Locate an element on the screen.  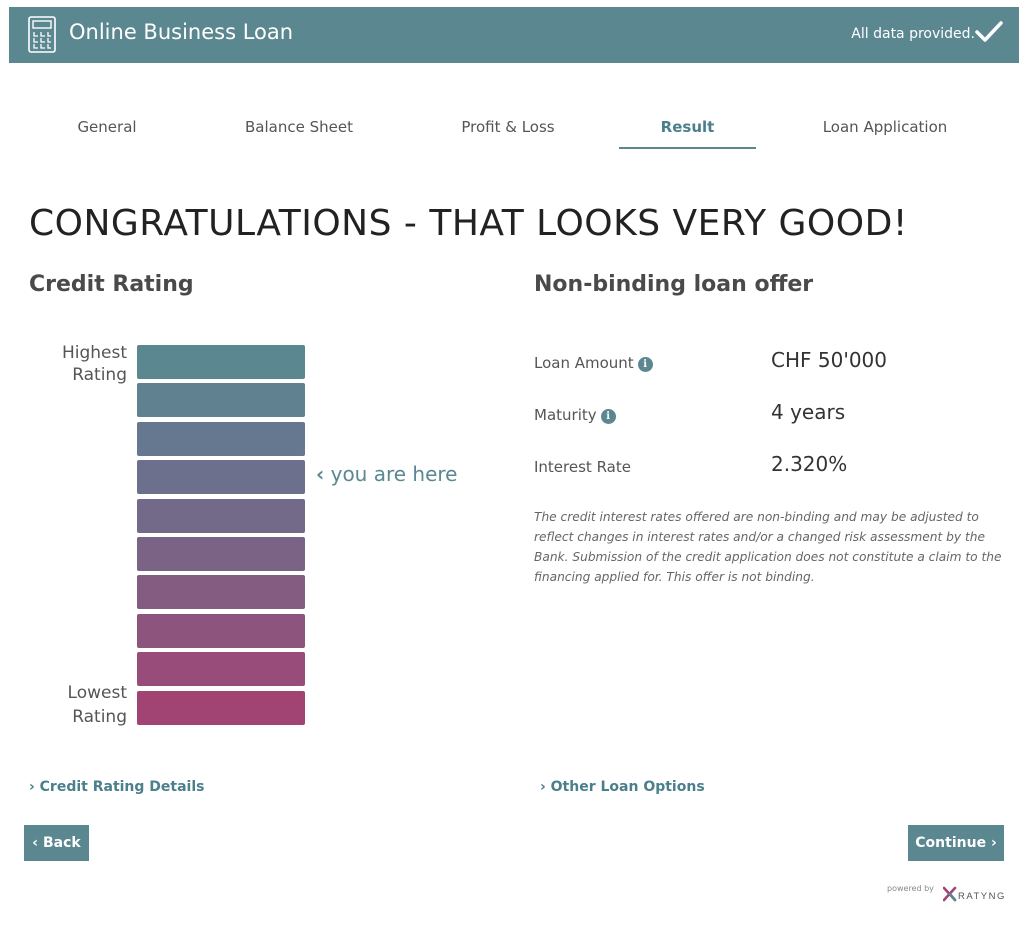
status-text: All data provided. is located at coordinates (913, 34).